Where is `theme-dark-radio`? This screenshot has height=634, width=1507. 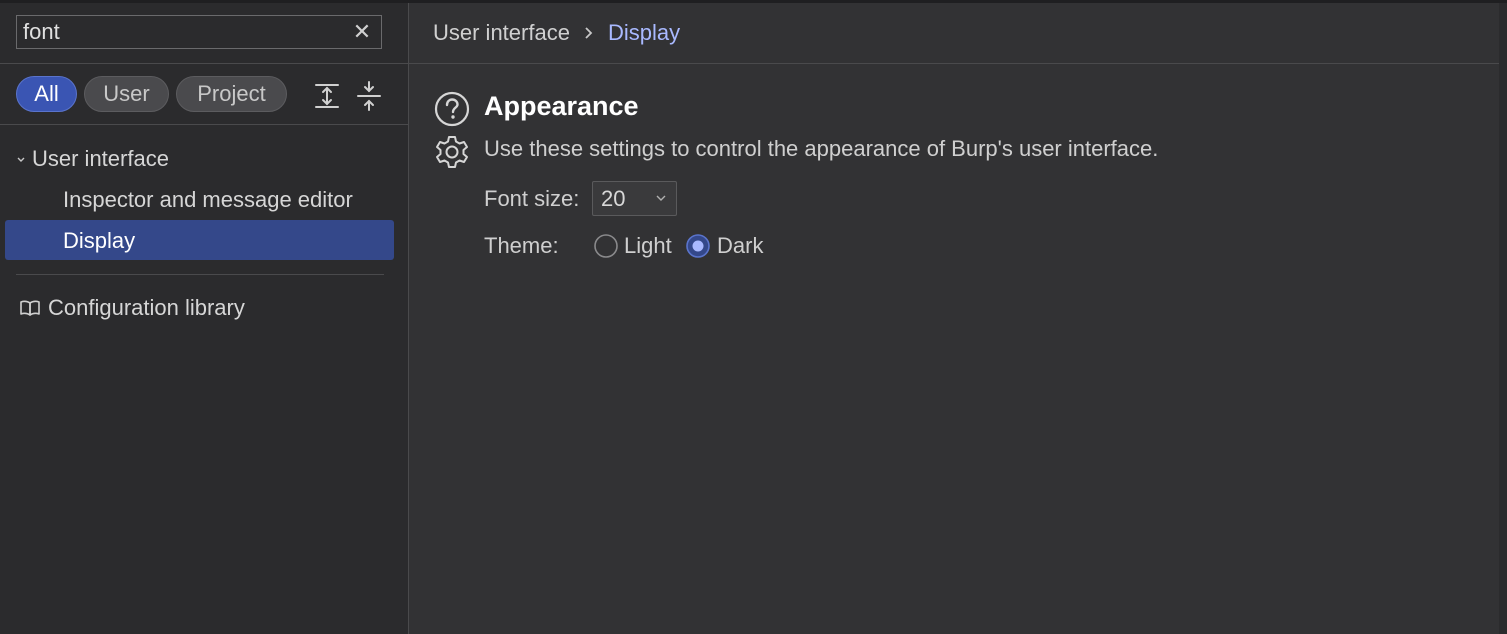
theme-dark-radio is located at coordinates (698, 246).